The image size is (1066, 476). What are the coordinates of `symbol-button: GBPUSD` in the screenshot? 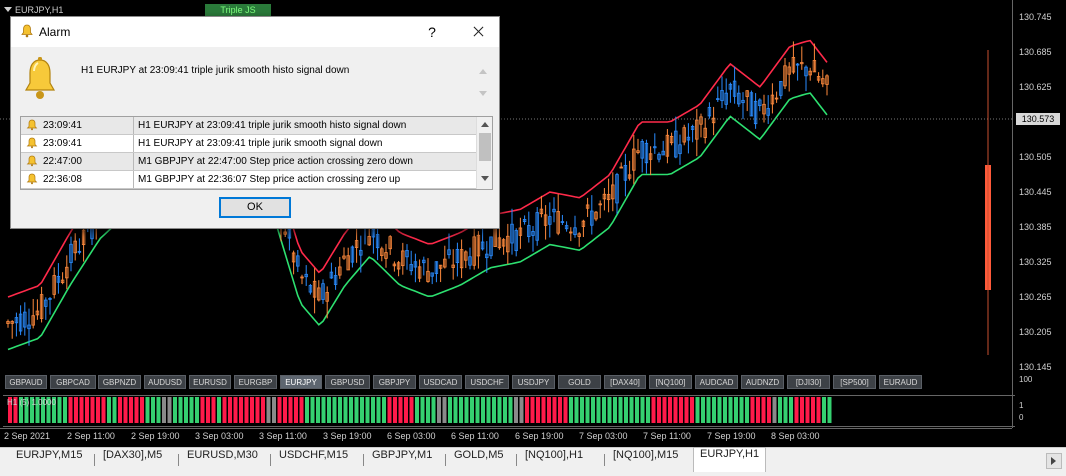 It's located at (347, 382).